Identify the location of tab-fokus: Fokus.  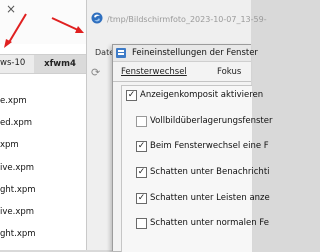
(229, 72).